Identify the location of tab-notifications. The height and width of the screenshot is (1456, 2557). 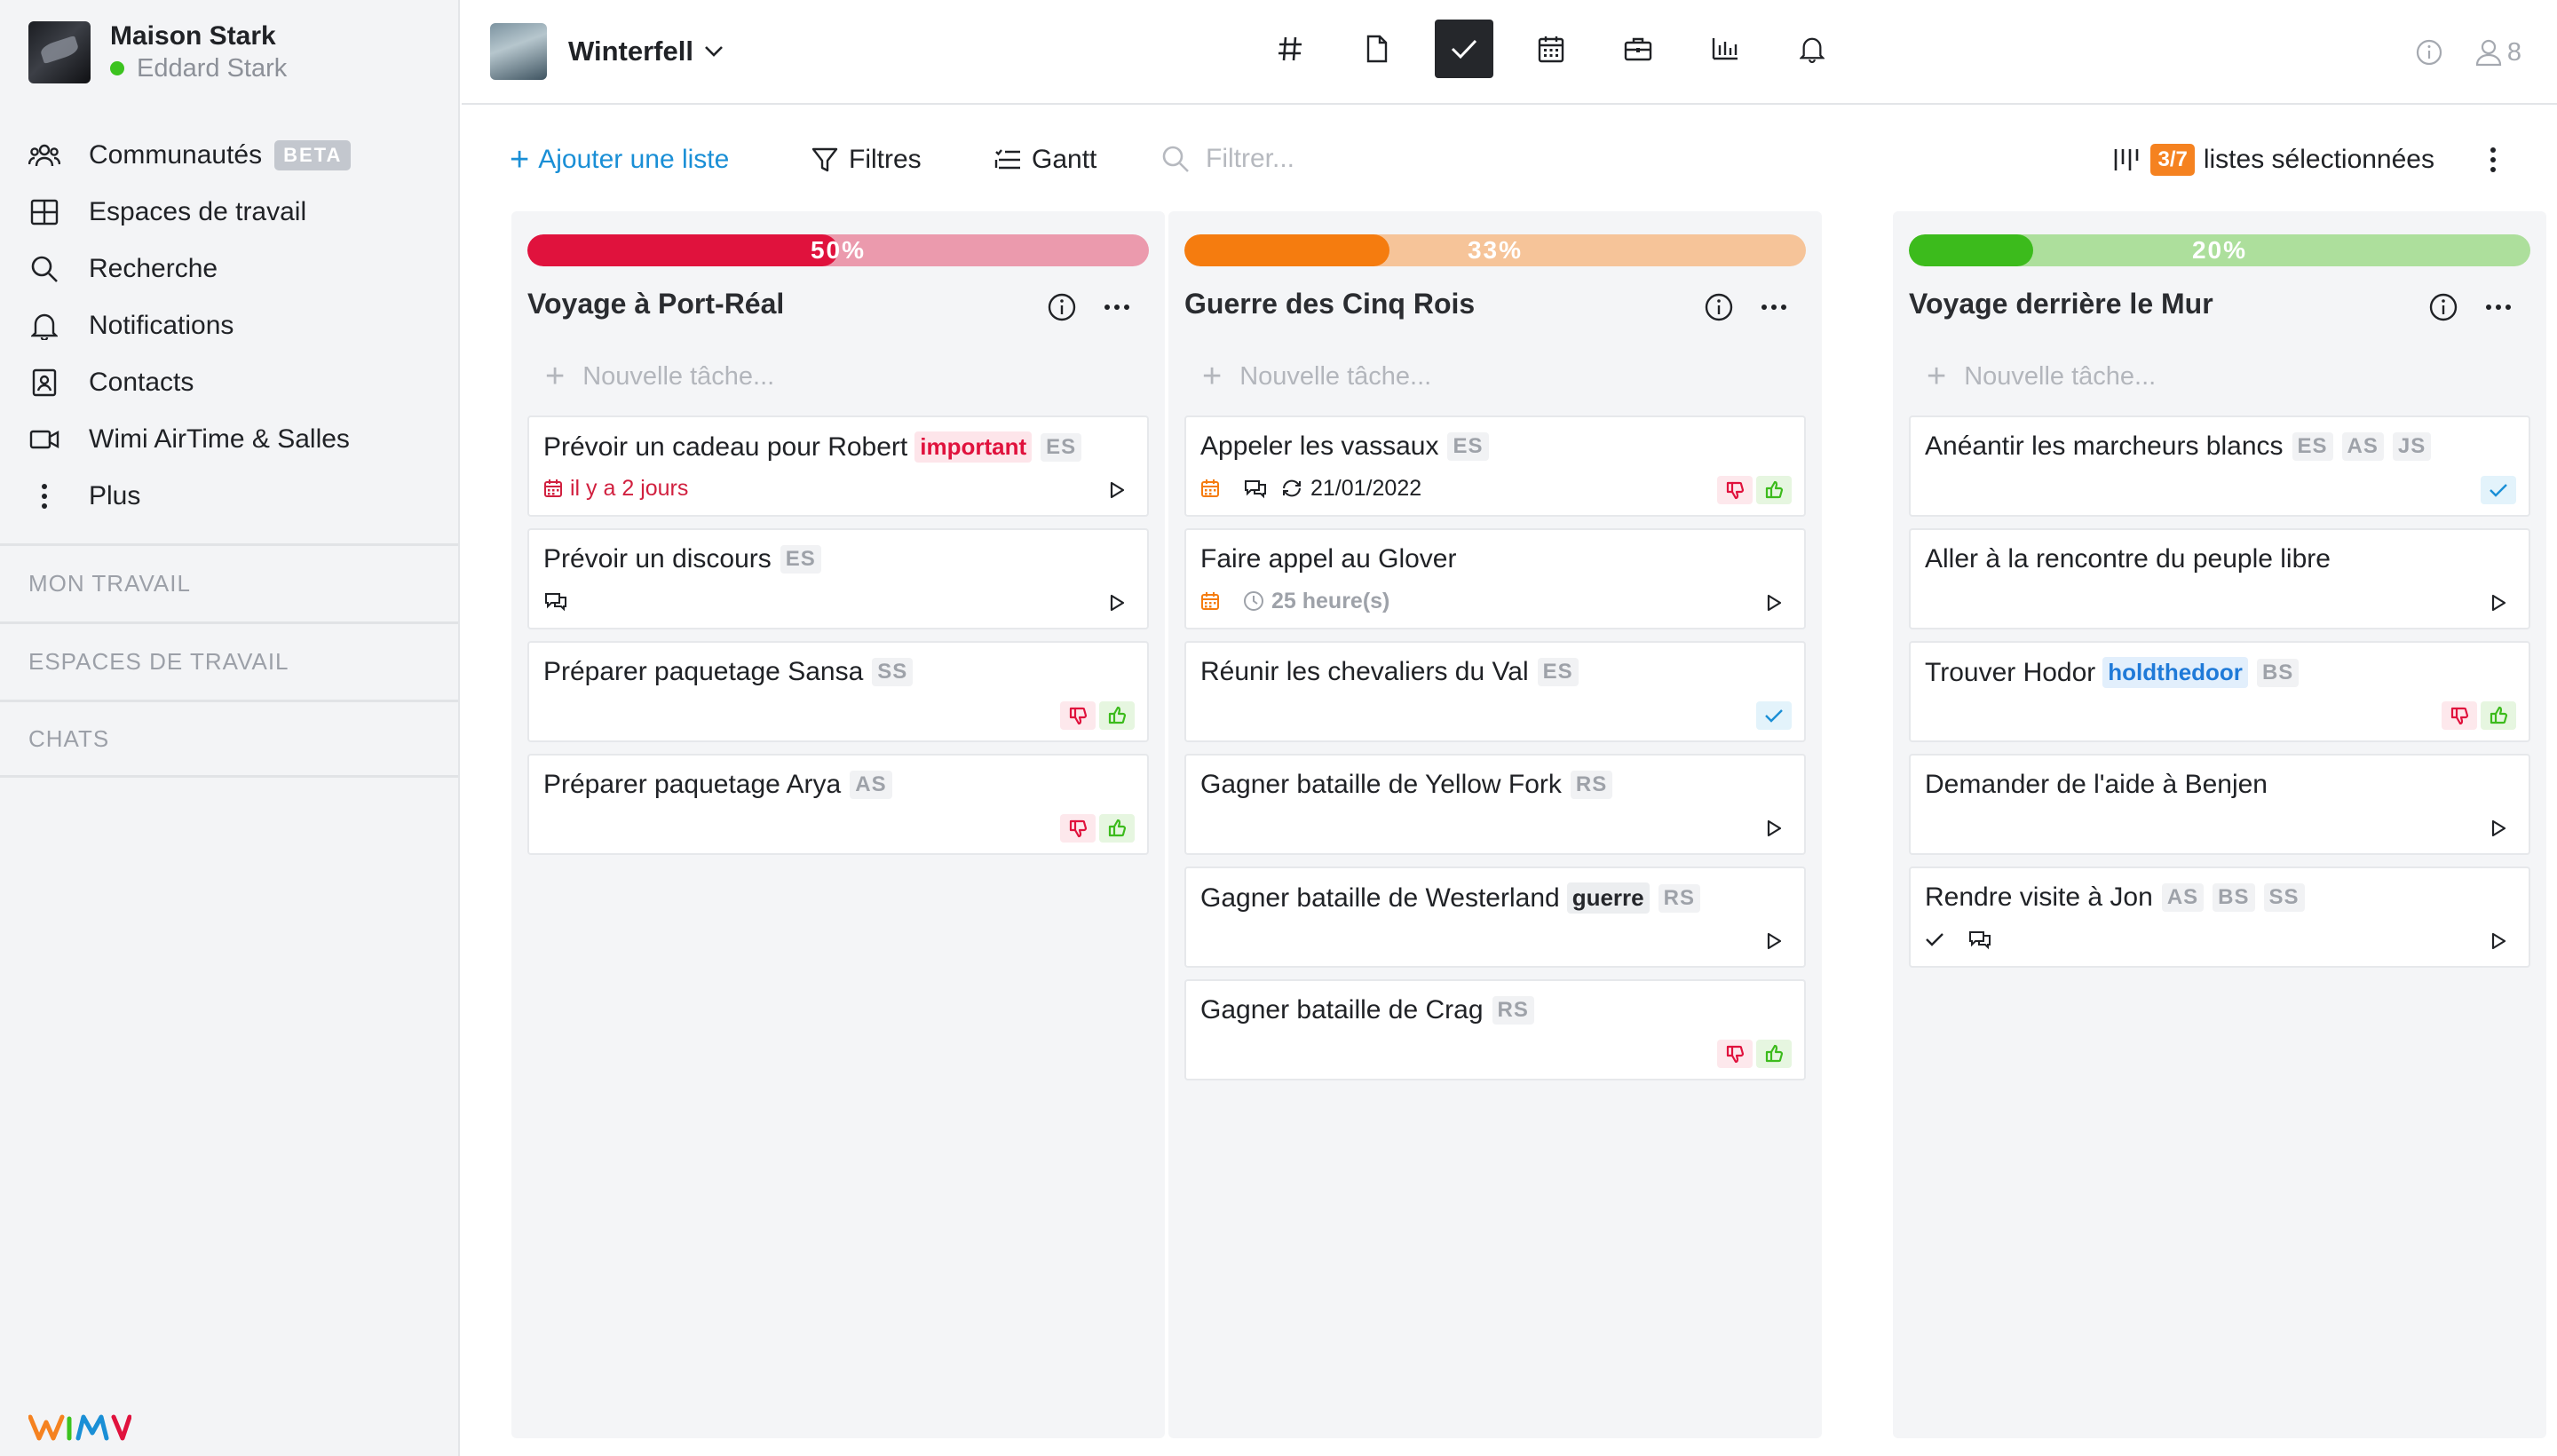
(1812, 49).